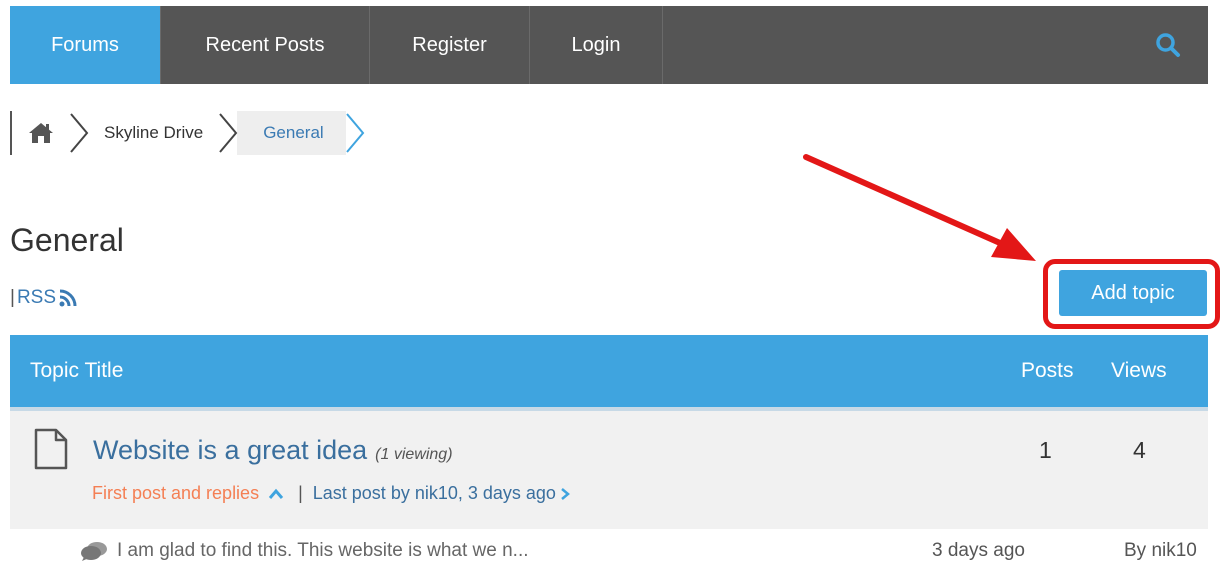 The image size is (1224, 565). I want to click on topic-posts-count: 1, so click(1045, 450).